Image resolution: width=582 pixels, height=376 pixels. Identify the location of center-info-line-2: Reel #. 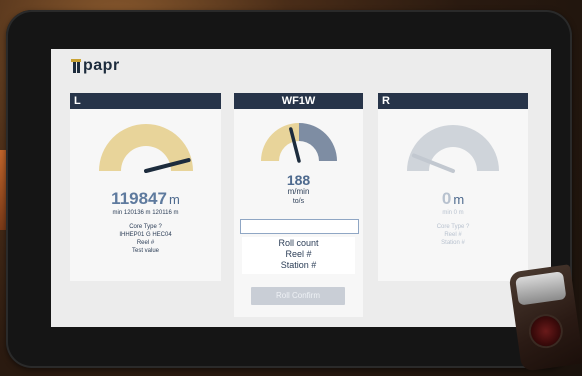
(298, 254).